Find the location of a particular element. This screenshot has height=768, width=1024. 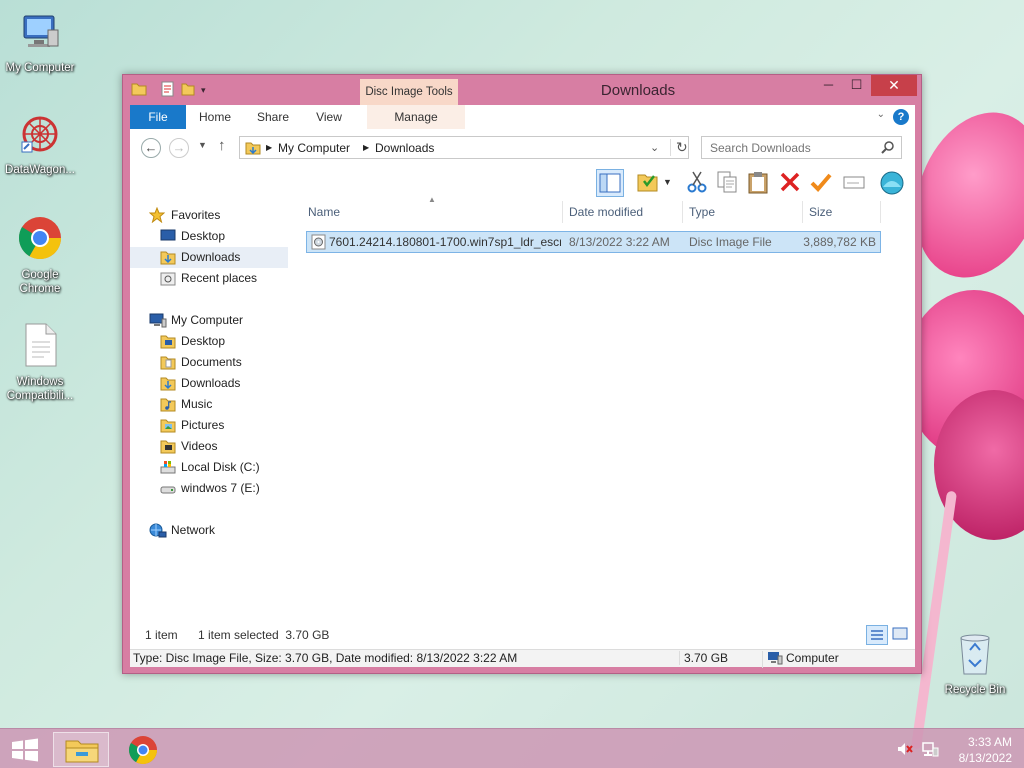

minimize-button: ─ is located at coordinates (828, 85).